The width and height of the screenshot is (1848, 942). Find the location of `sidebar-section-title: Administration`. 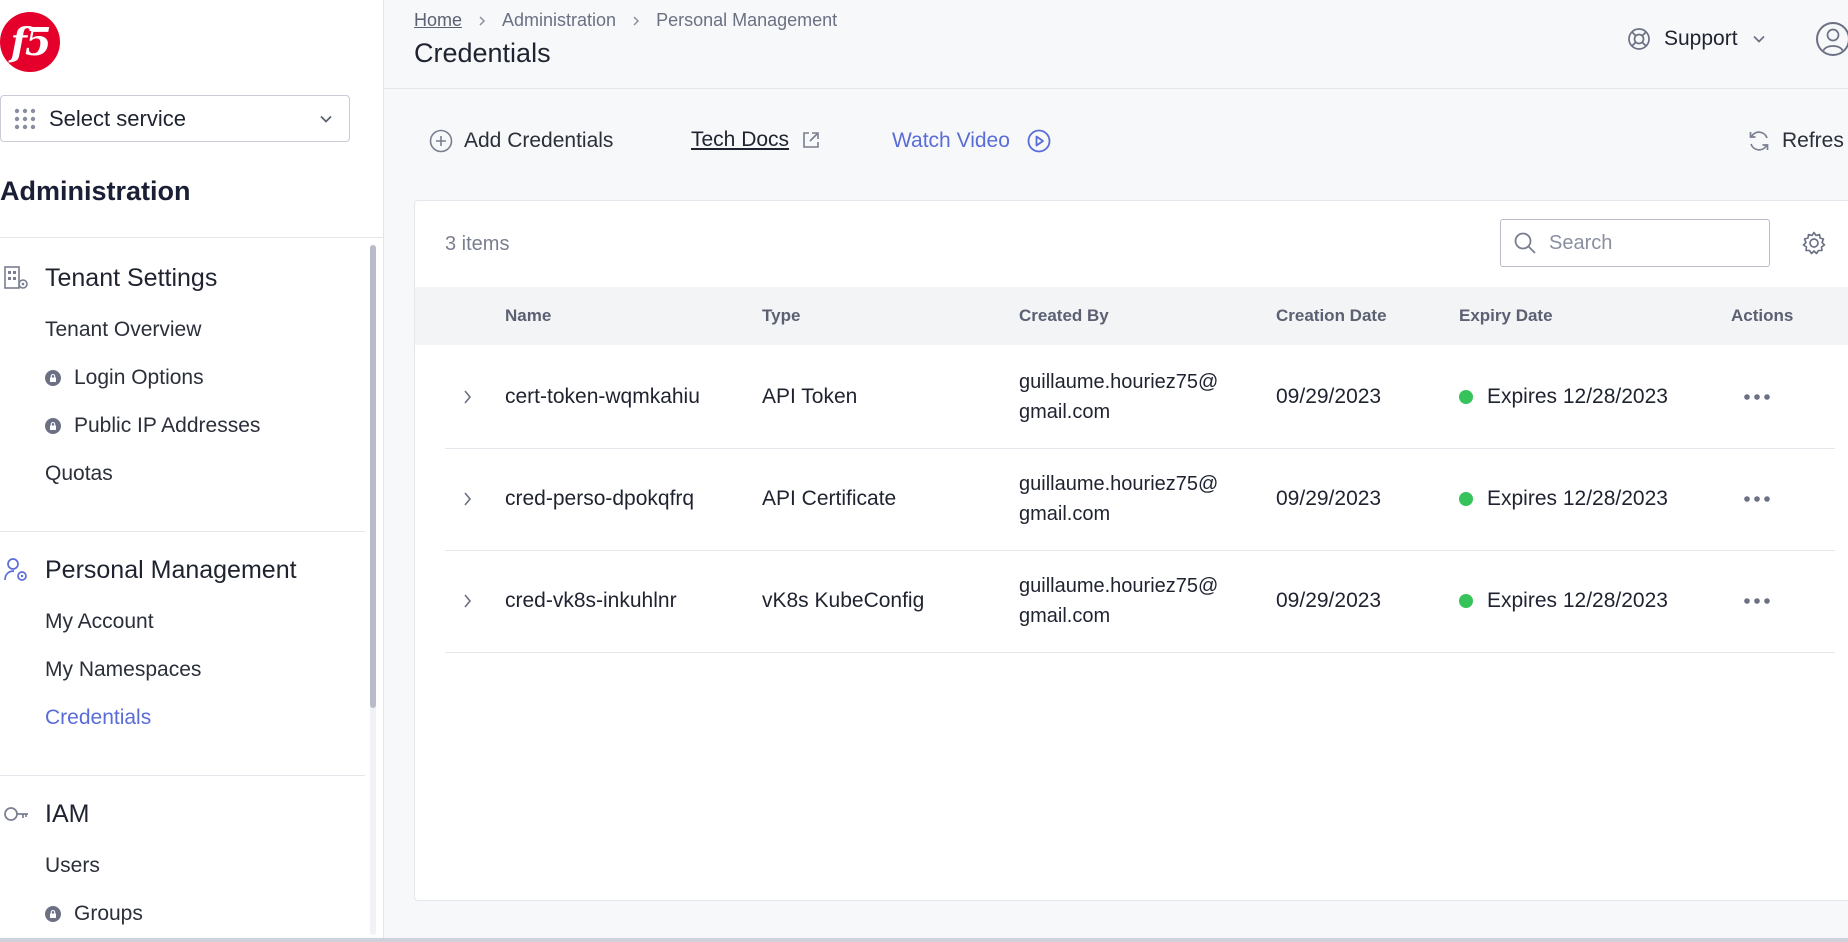

sidebar-section-title: Administration is located at coordinates (95, 191).